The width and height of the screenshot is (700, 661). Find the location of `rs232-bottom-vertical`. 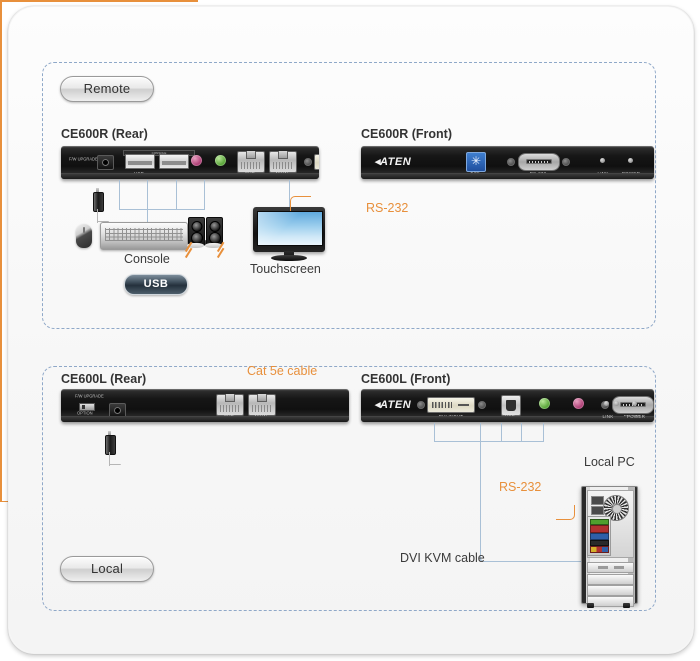

rs232-bottom-vertical is located at coordinates (1, 453).